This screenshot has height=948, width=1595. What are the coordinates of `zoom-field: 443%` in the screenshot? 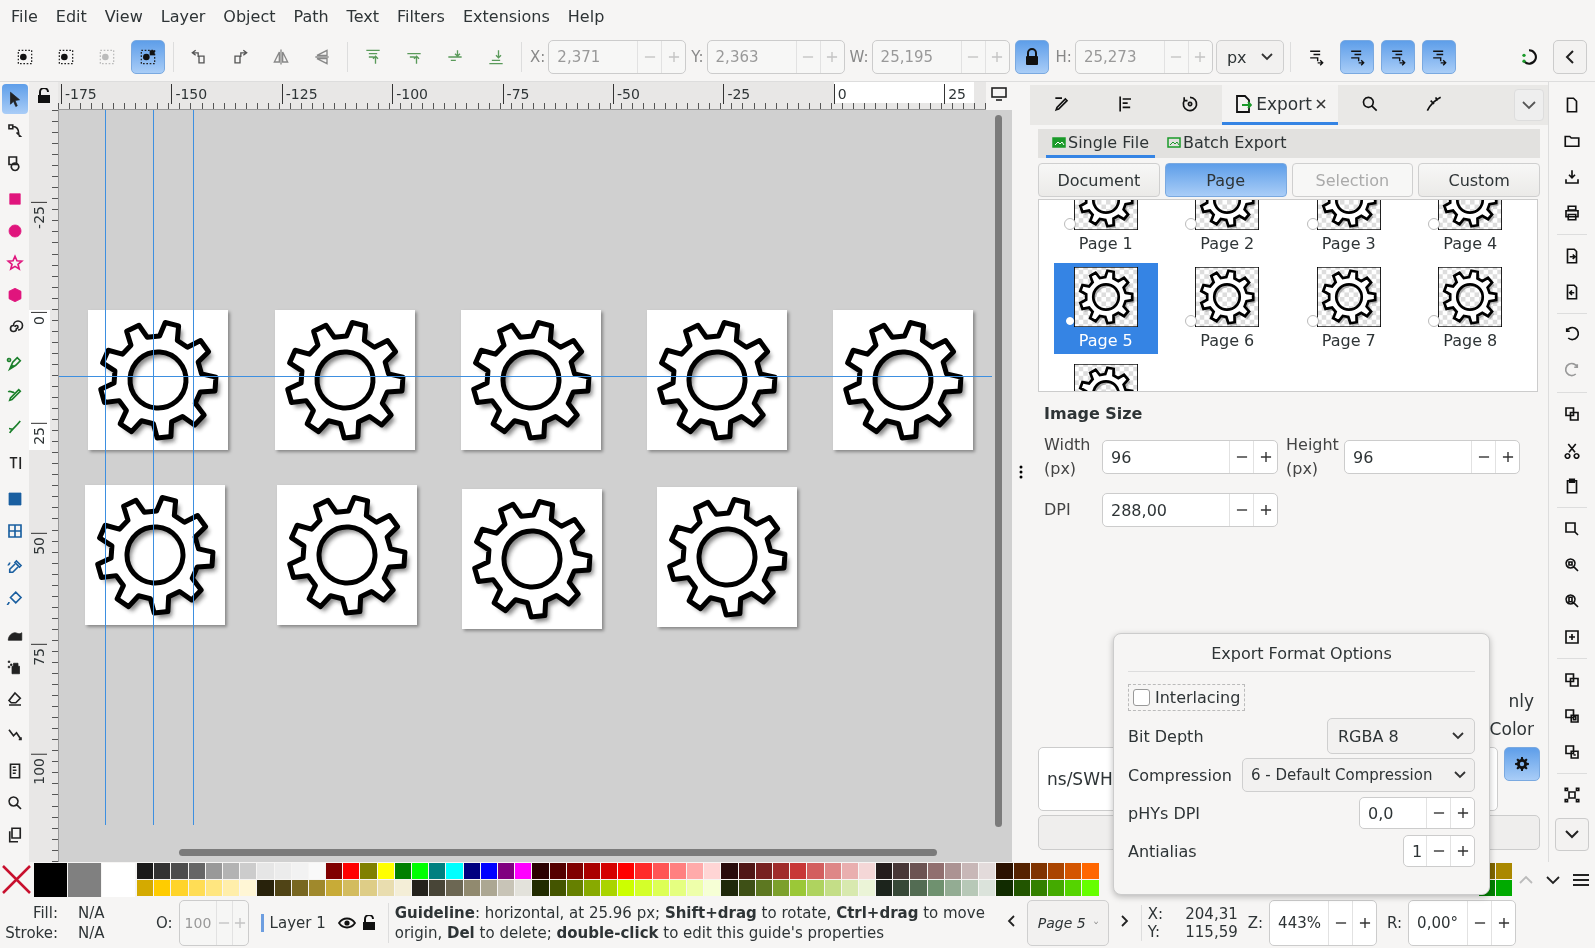 It's located at (1323, 922).